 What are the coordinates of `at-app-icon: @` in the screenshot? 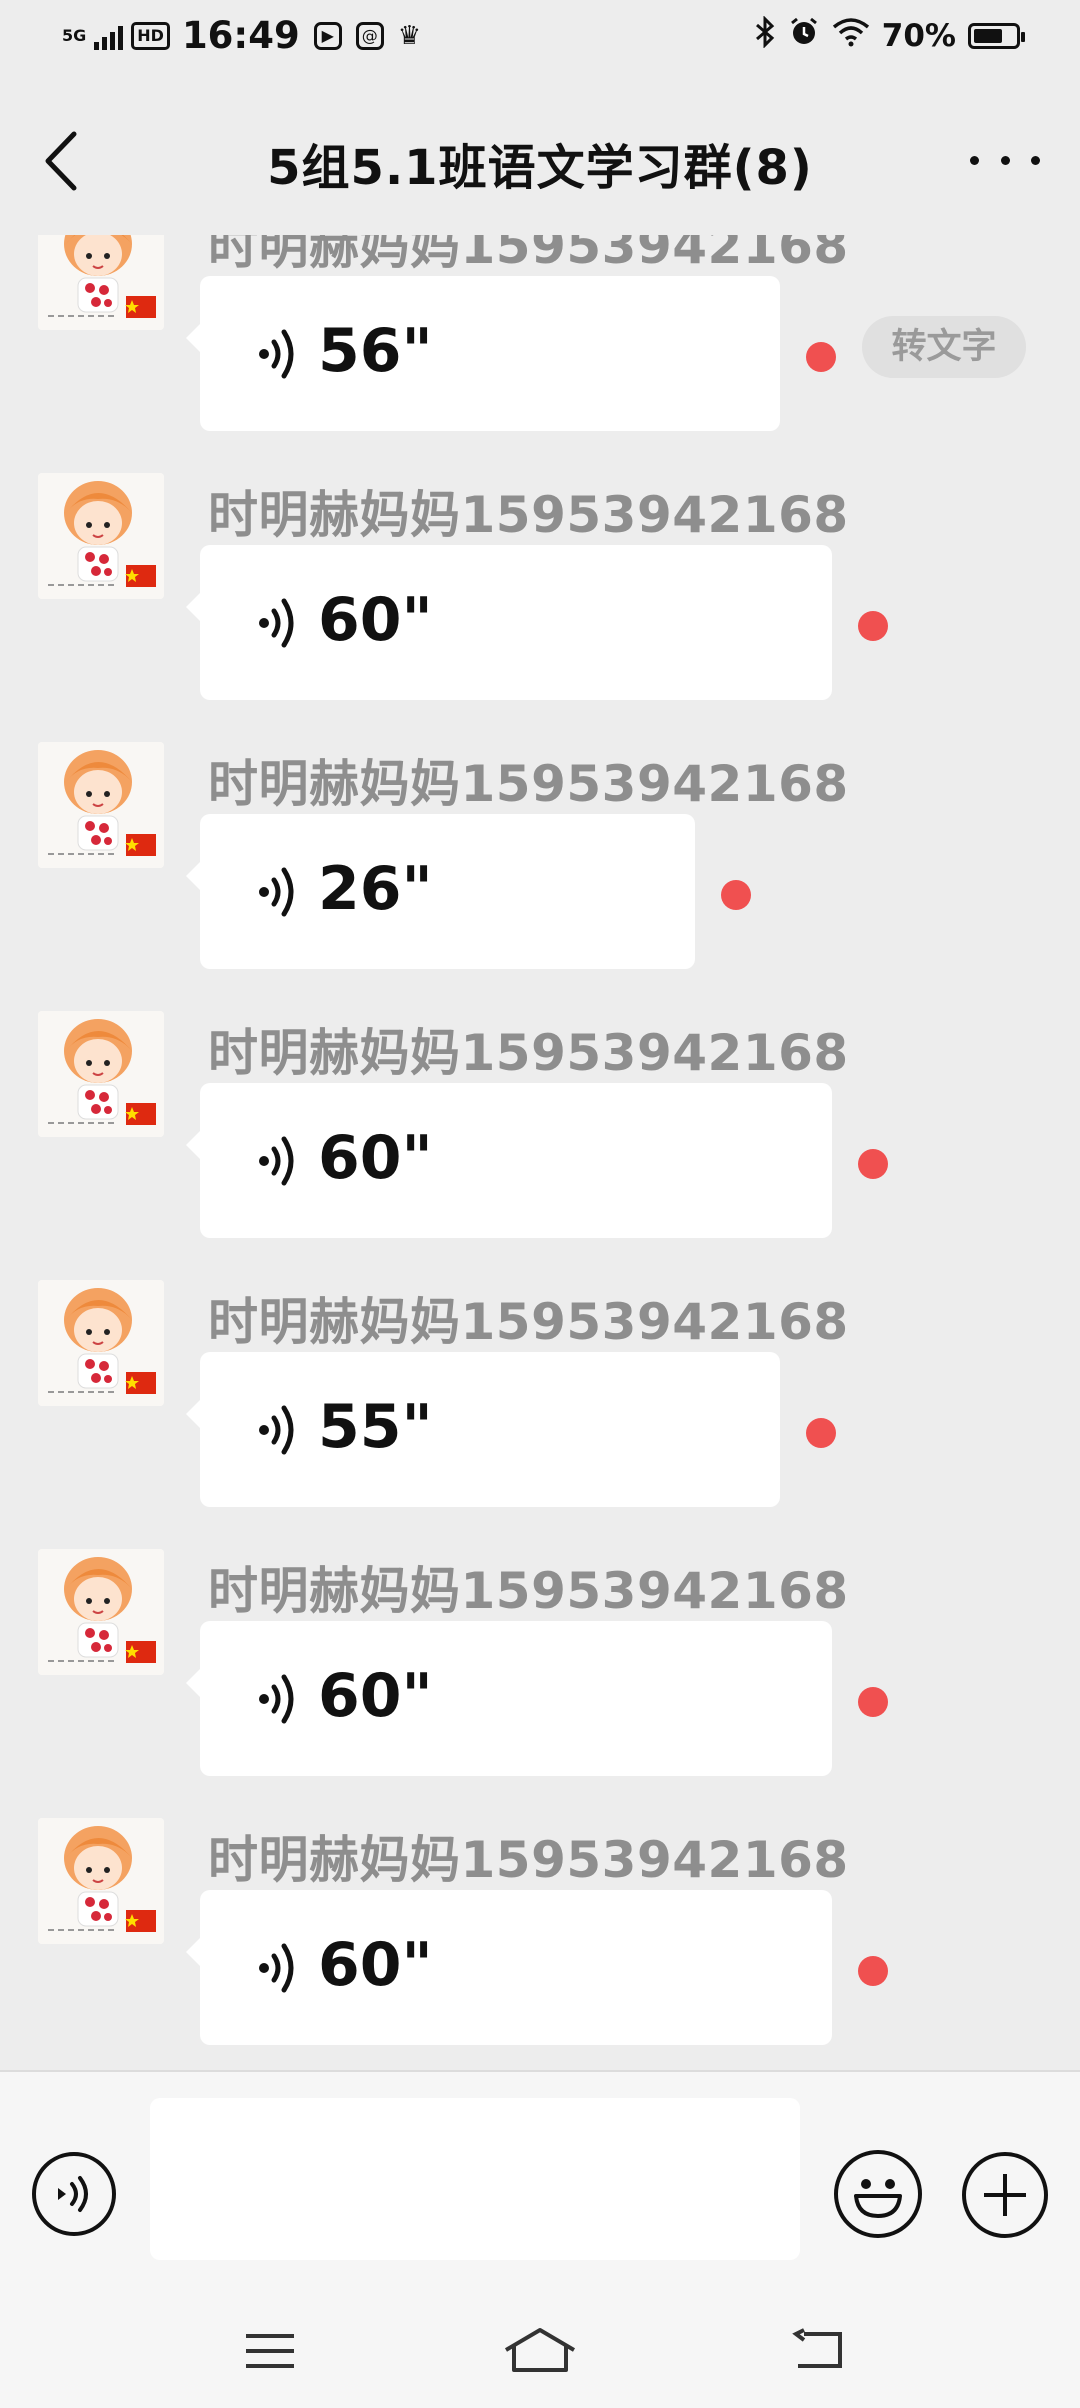 It's located at (369, 35).